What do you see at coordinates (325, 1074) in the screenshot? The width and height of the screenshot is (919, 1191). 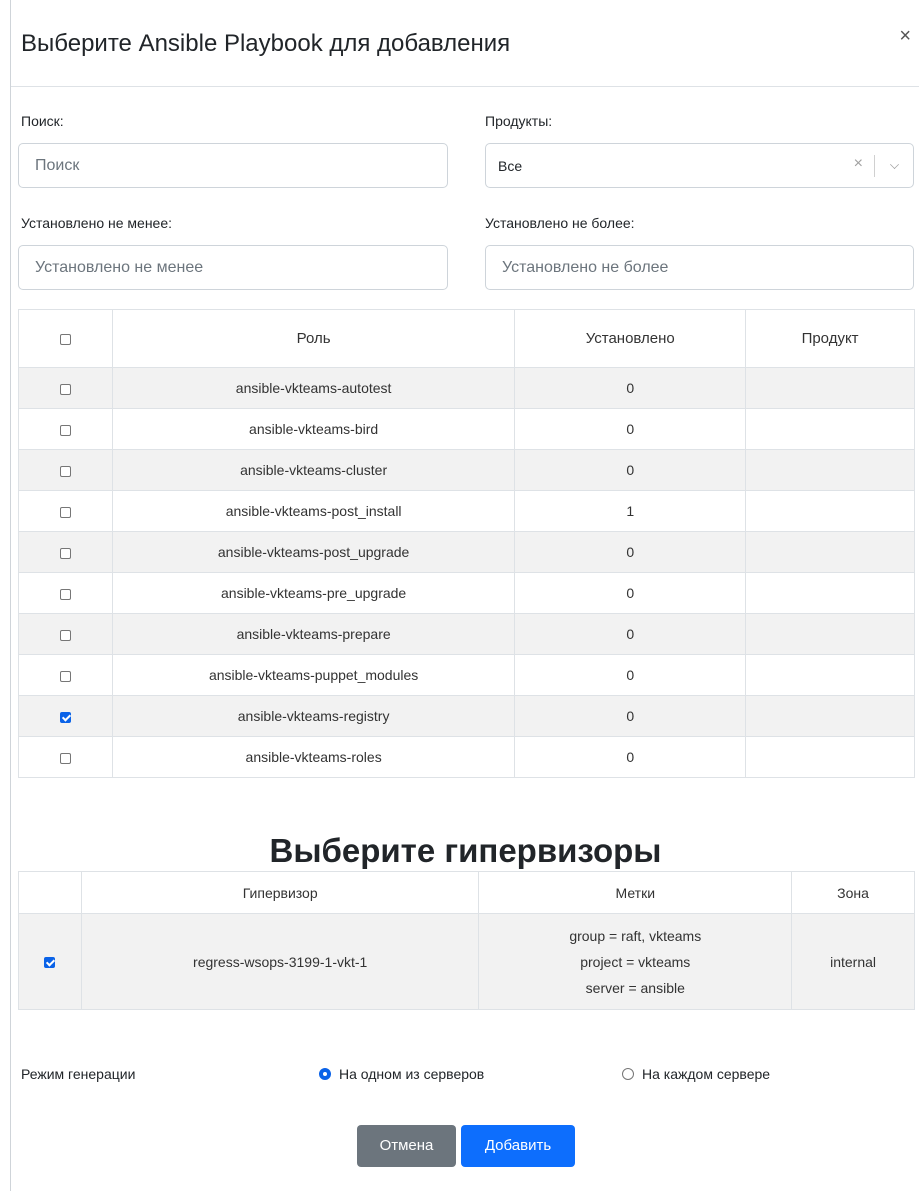 I see `radio-one-server` at bounding box center [325, 1074].